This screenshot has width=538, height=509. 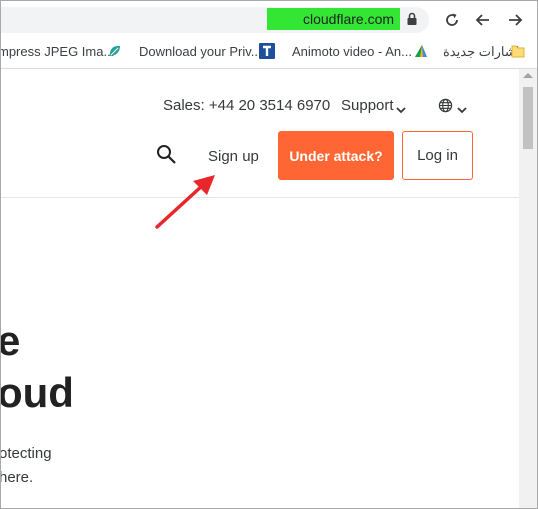 I want to click on t-square-icon, so click(x=267, y=51).